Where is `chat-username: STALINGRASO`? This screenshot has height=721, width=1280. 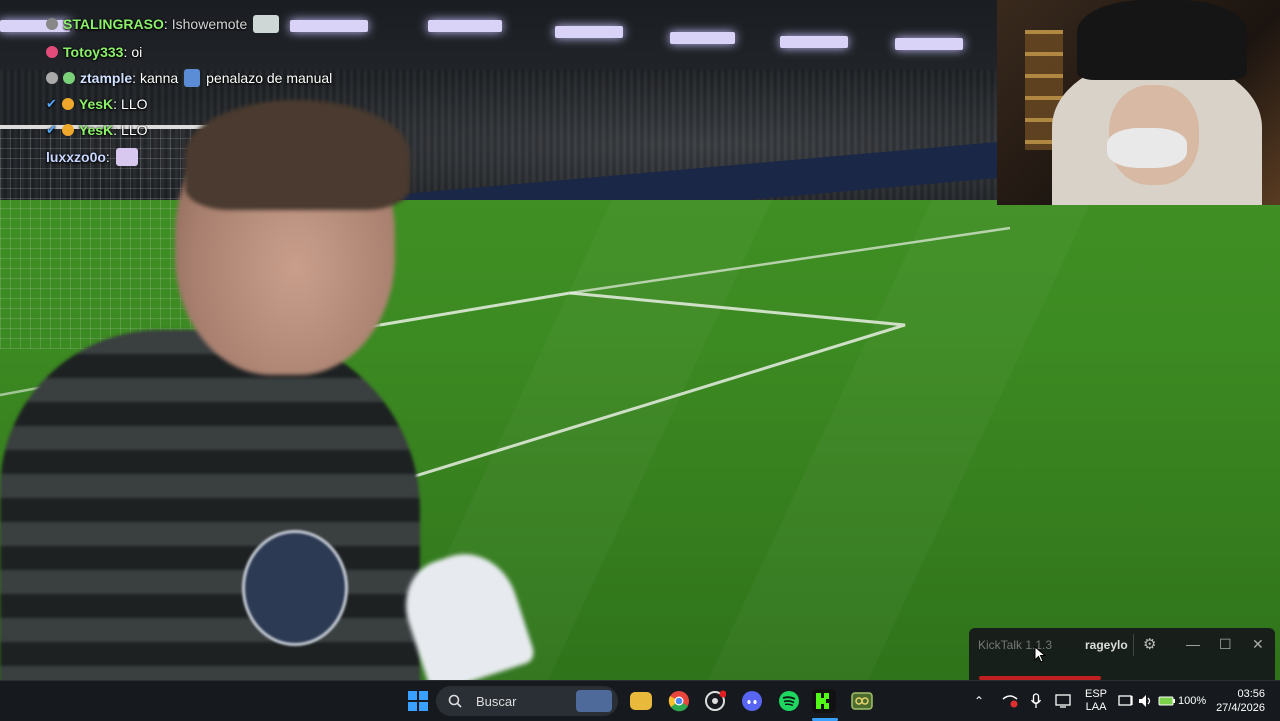 chat-username: STALINGRASO is located at coordinates (113, 24).